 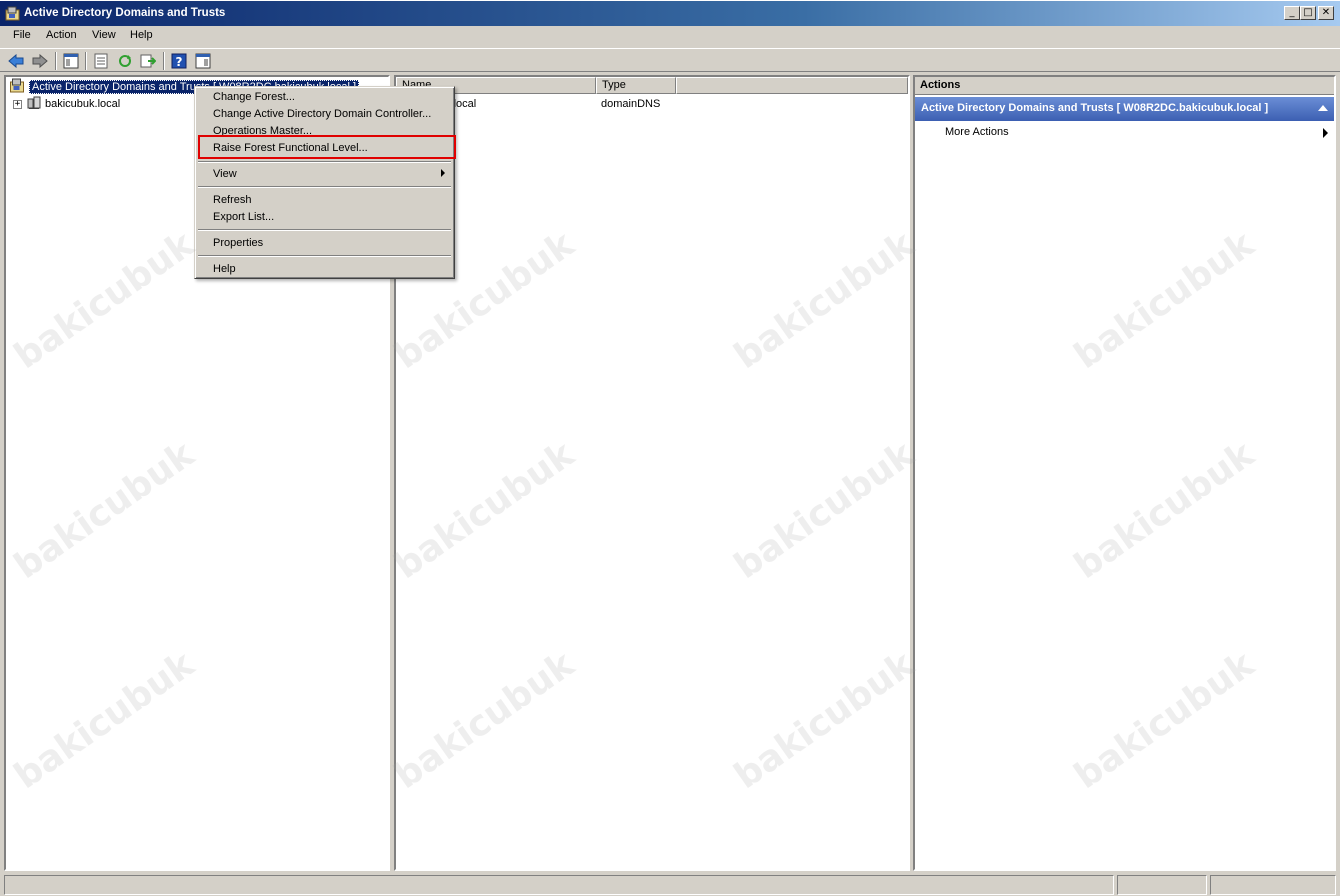 I want to click on column-header-type: Type, so click(x=636, y=85).